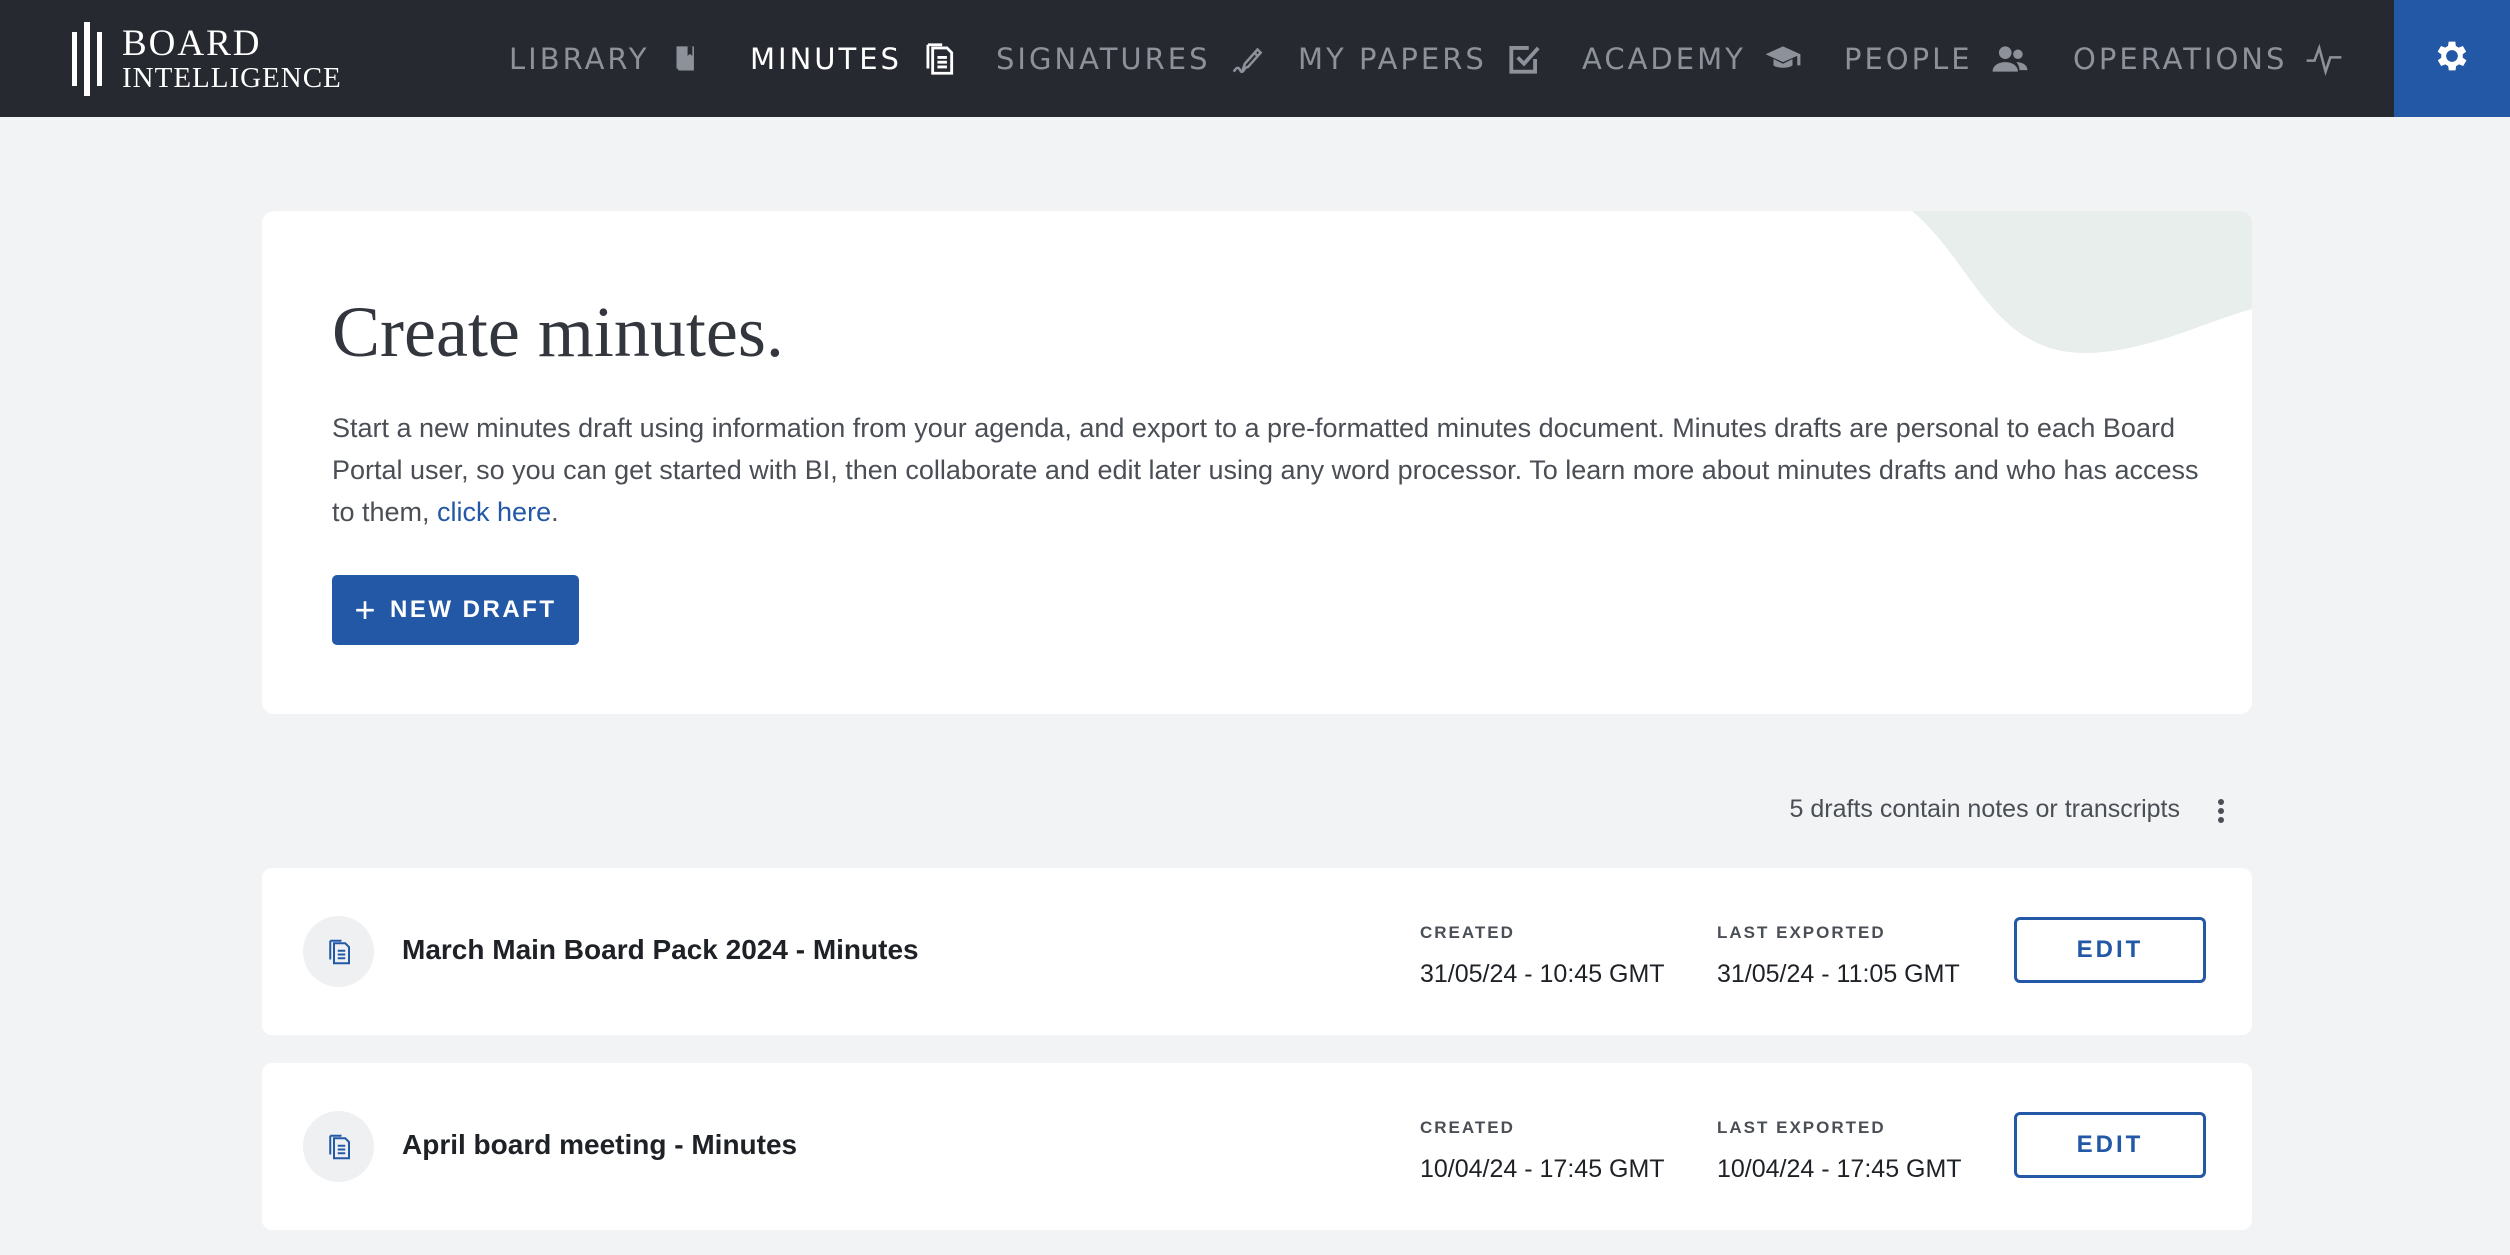  What do you see at coordinates (1103, 58) in the screenshot?
I see `nav-item-label: SIGNATURES` at bounding box center [1103, 58].